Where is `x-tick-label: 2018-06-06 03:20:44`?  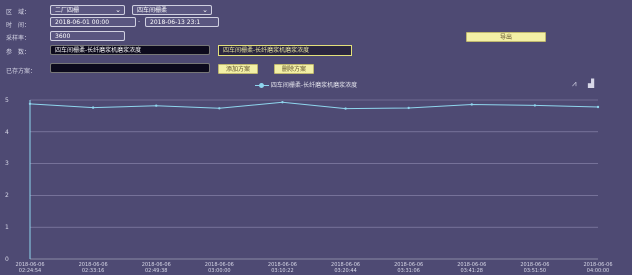 x-tick-label: 2018-06-06 03:20:44 is located at coordinates (346, 268).